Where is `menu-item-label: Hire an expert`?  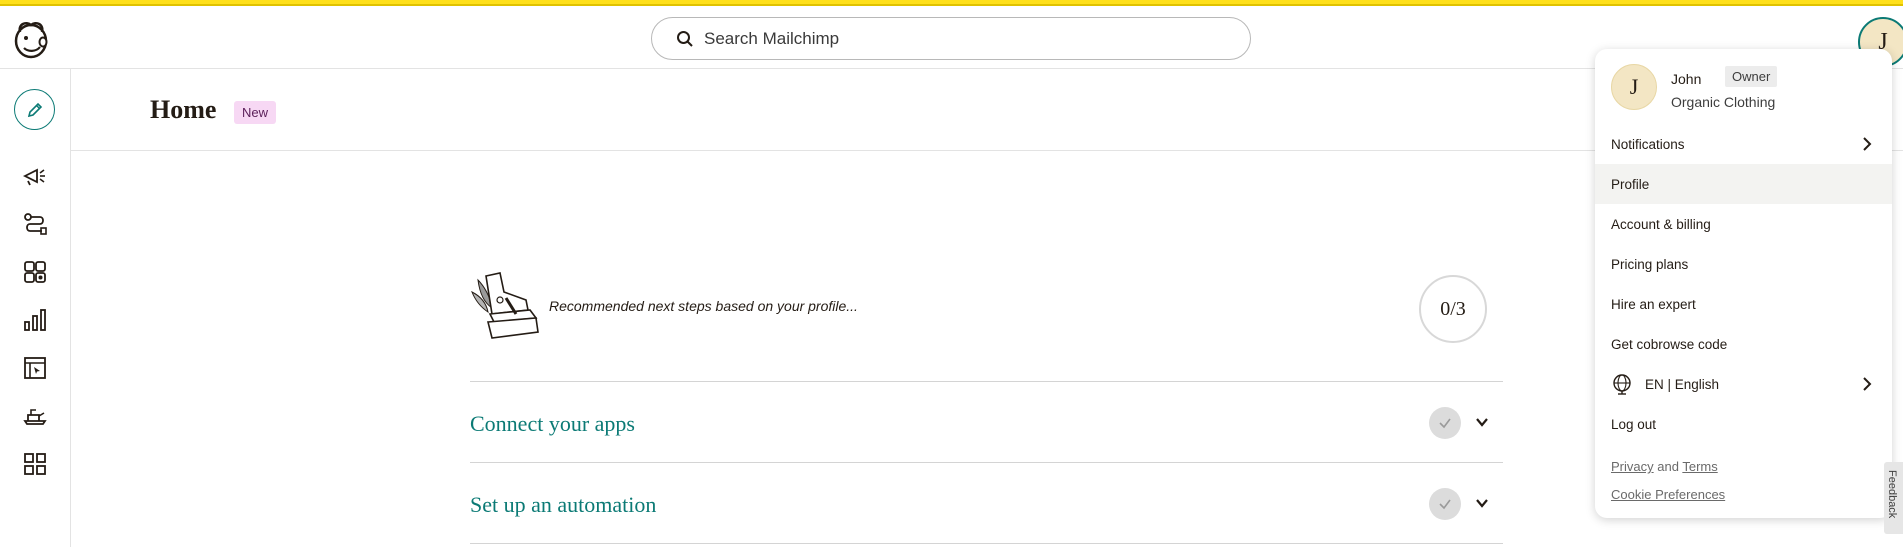
menu-item-label: Hire an expert is located at coordinates (1653, 304).